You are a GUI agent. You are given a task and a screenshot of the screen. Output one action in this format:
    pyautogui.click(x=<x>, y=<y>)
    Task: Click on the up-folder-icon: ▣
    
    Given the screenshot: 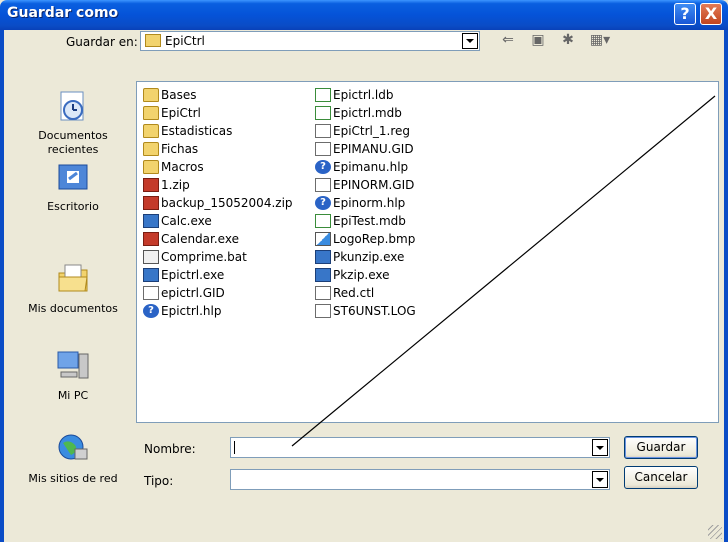 What is the action you would take?
    pyautogui.click(x=538, y=40)
    